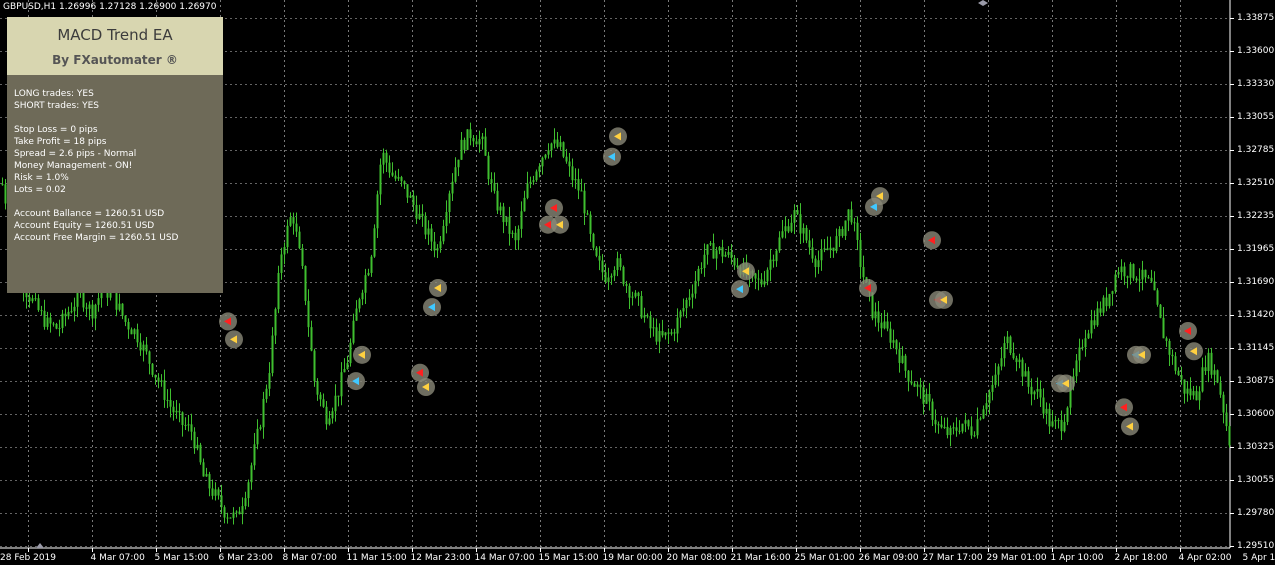 The width and height of the screenshot is (1275, 565). I want to click on ea-line-equity: Account Equity = 1260.51 USD, so click(84, 226).